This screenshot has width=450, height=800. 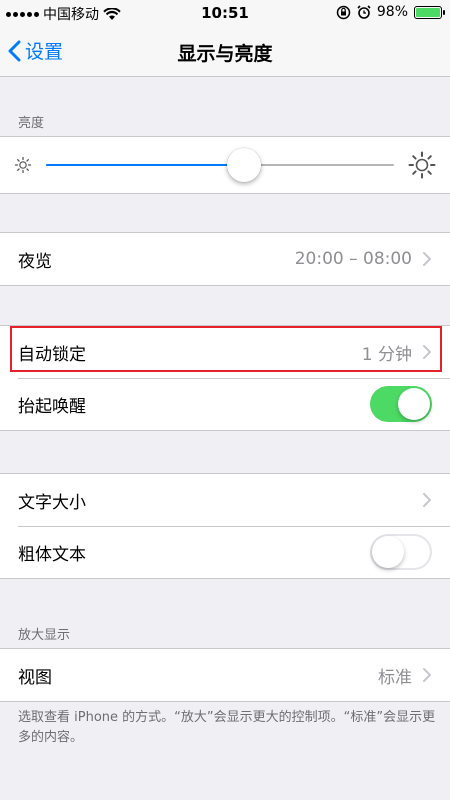 I want to click on alarm-icon, so click(x=364, y=12).